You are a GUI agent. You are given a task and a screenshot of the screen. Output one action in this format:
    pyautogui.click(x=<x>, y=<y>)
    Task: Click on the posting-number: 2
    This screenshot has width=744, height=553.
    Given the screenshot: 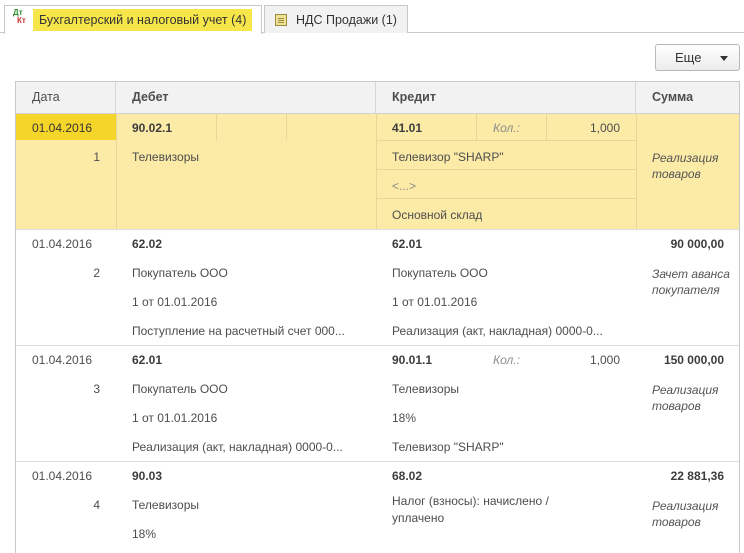 What is the action you would take?
    pyautogui.click(x=96, y=273)
    